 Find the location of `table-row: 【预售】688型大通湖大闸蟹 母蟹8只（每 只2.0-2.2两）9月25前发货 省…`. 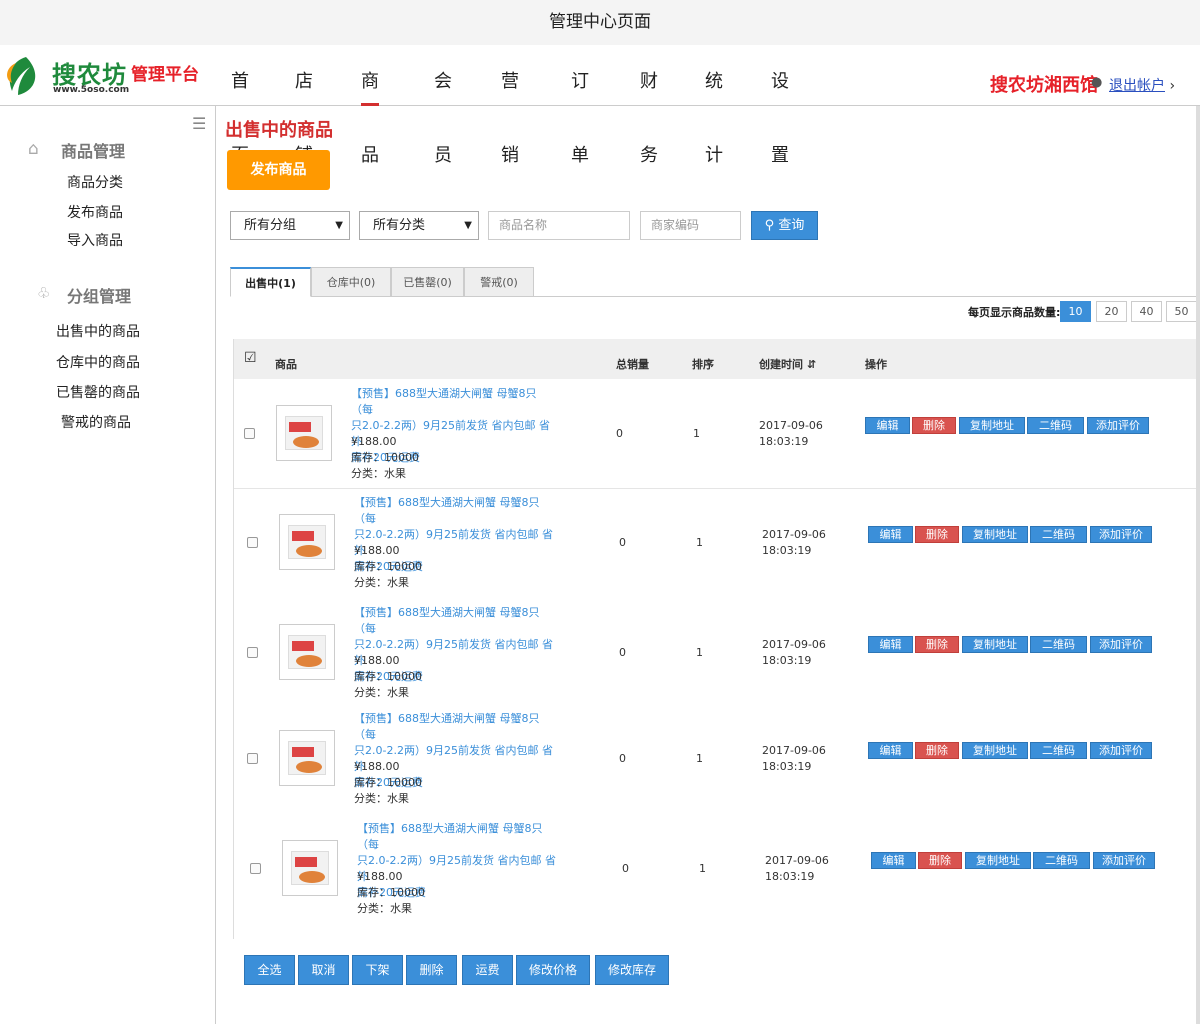

table-row: 【预售】688型大通湖大闸蟹 母蟹8只（每 只2.0-2.2两）9月25前发货 省… is located at coordinates (716, 653).